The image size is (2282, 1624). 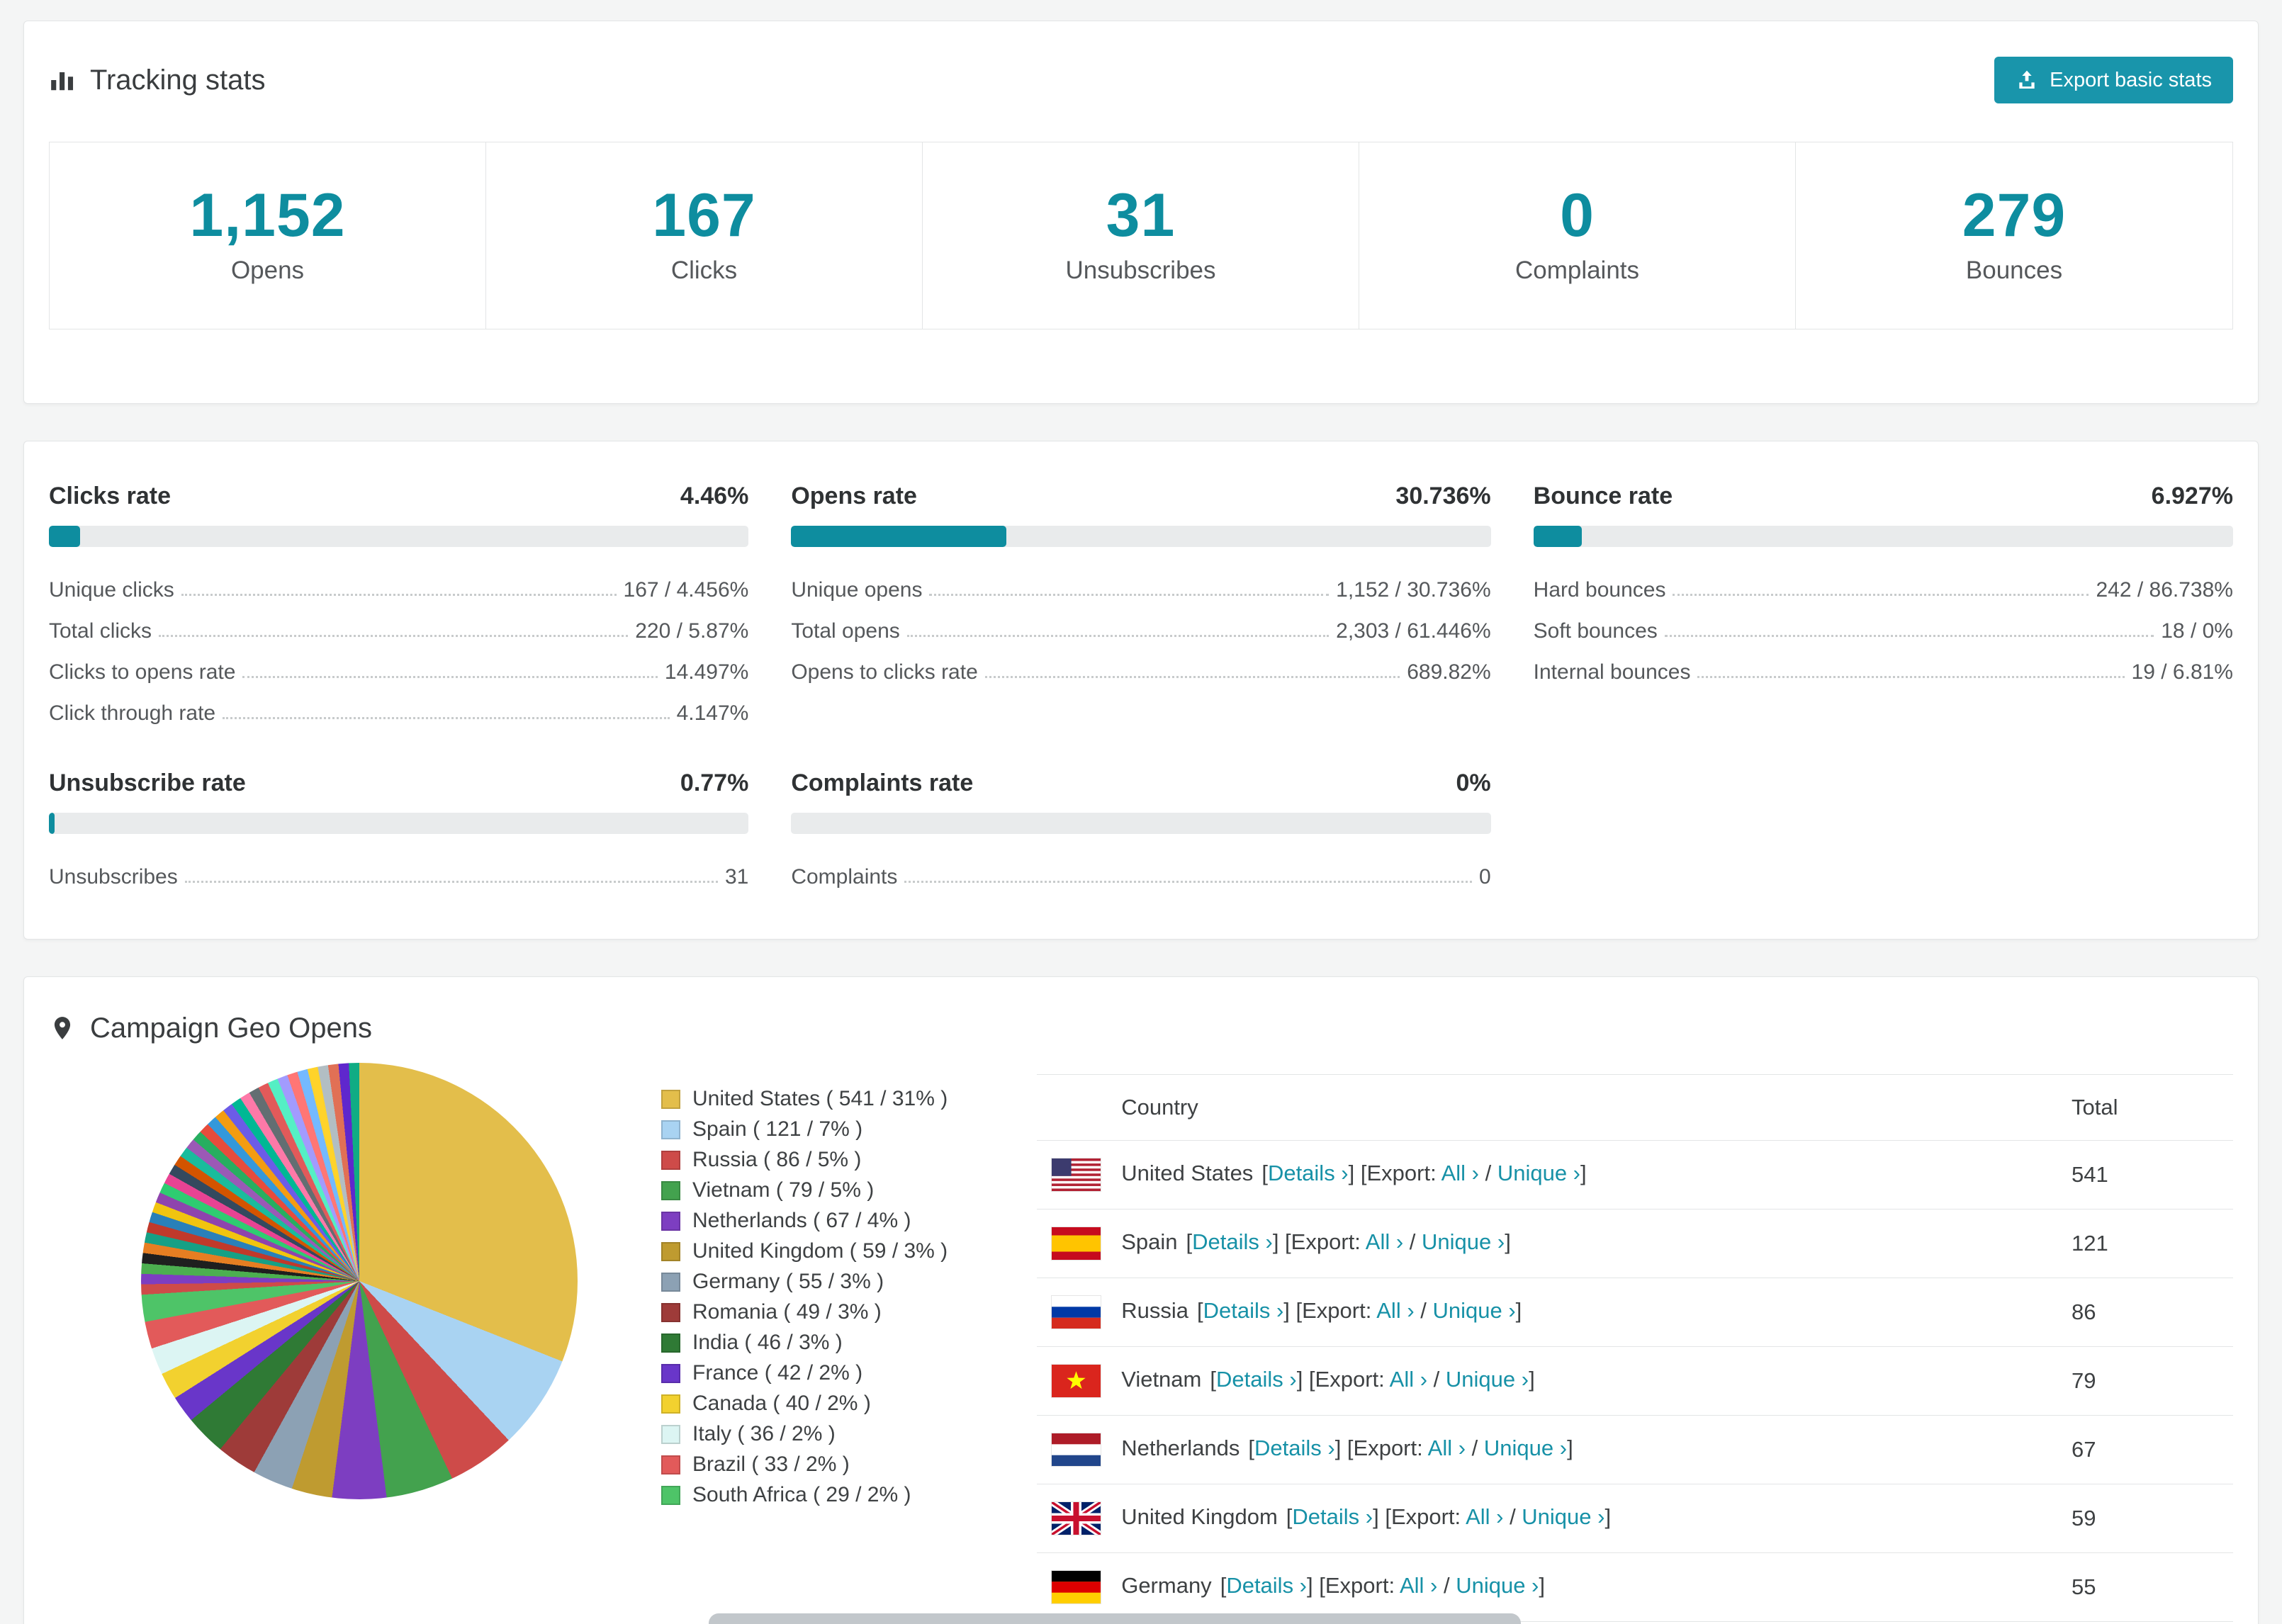 I want to click on country-total: 121, so click(x=2152, y=1244).